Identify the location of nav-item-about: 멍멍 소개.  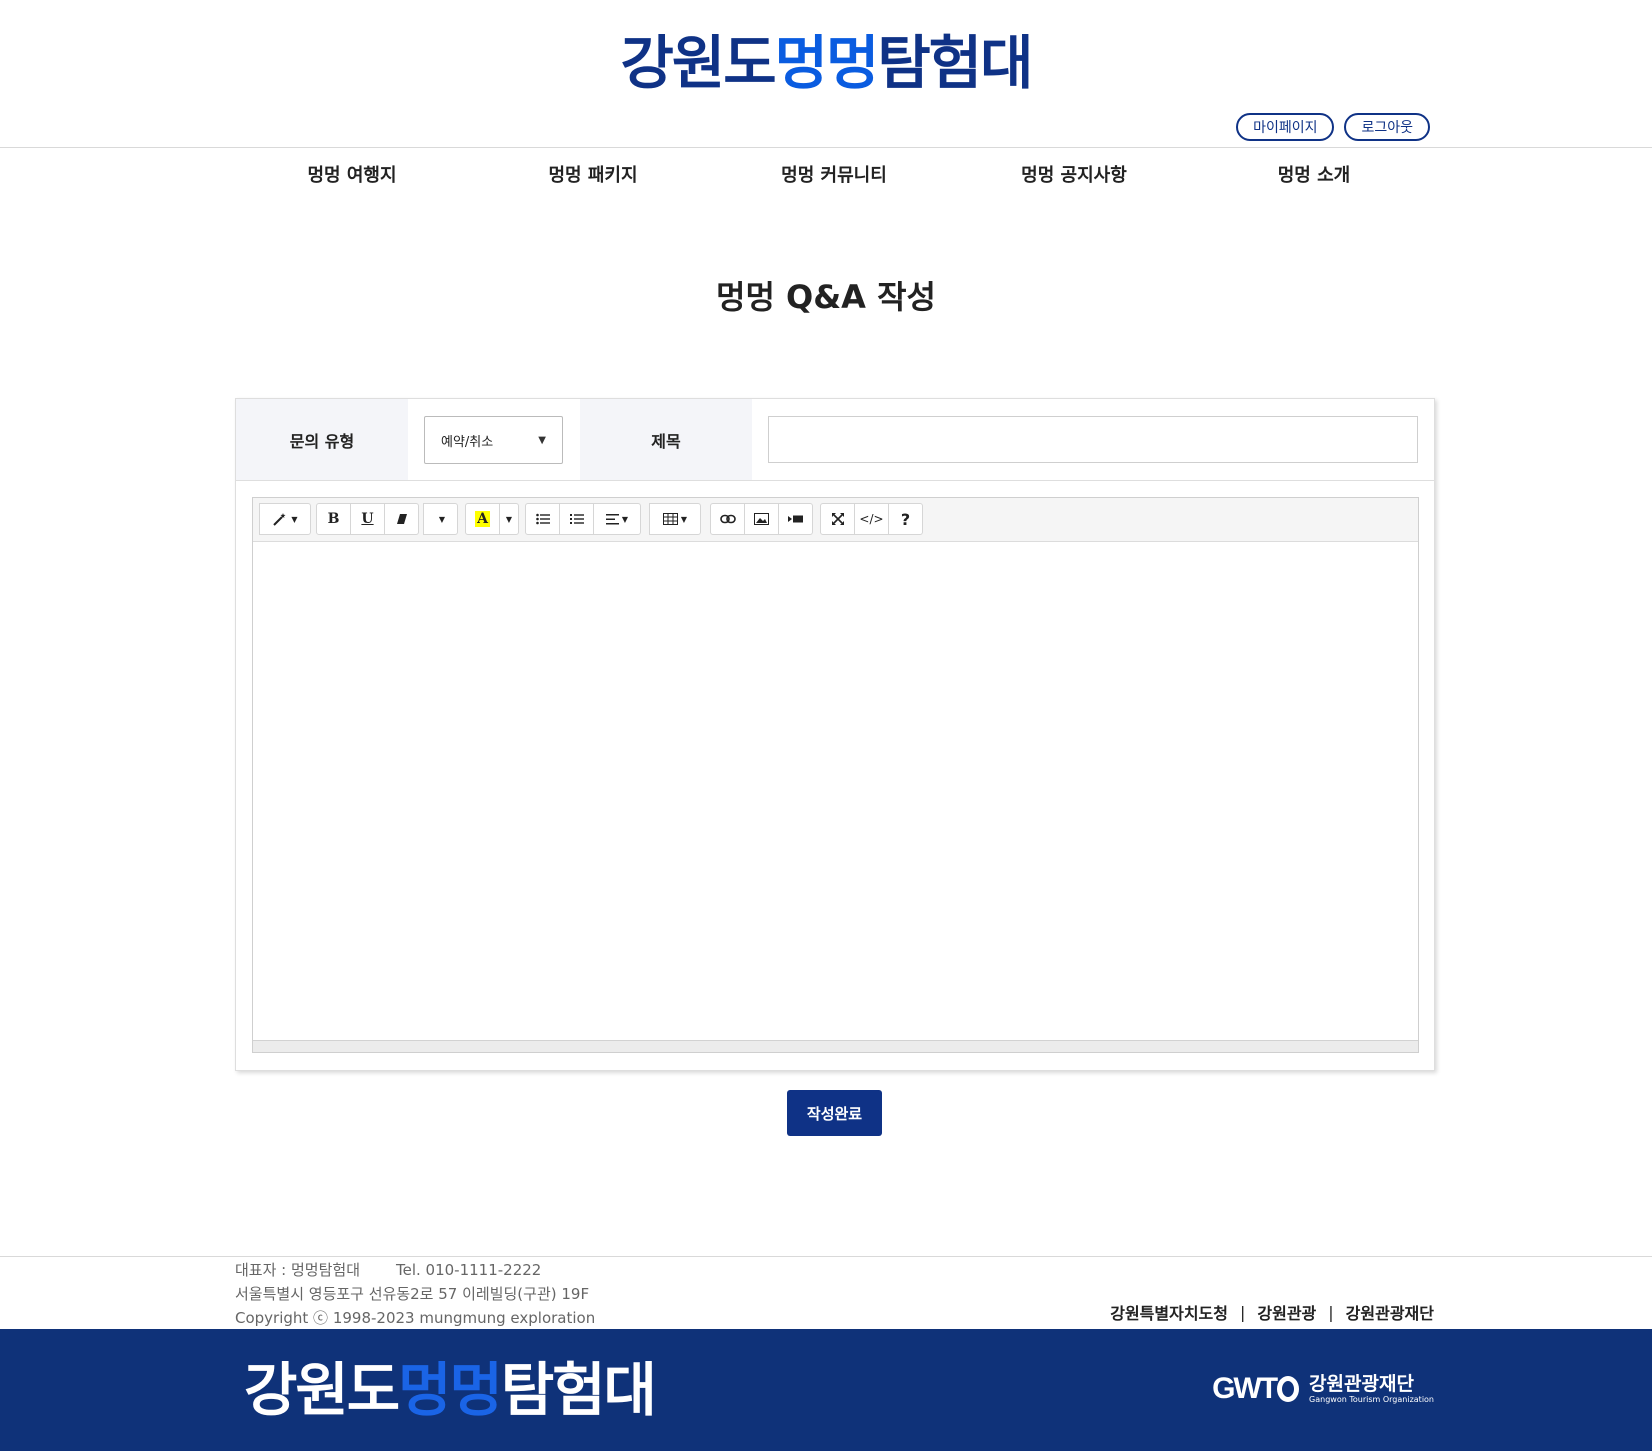
(1314, 176).